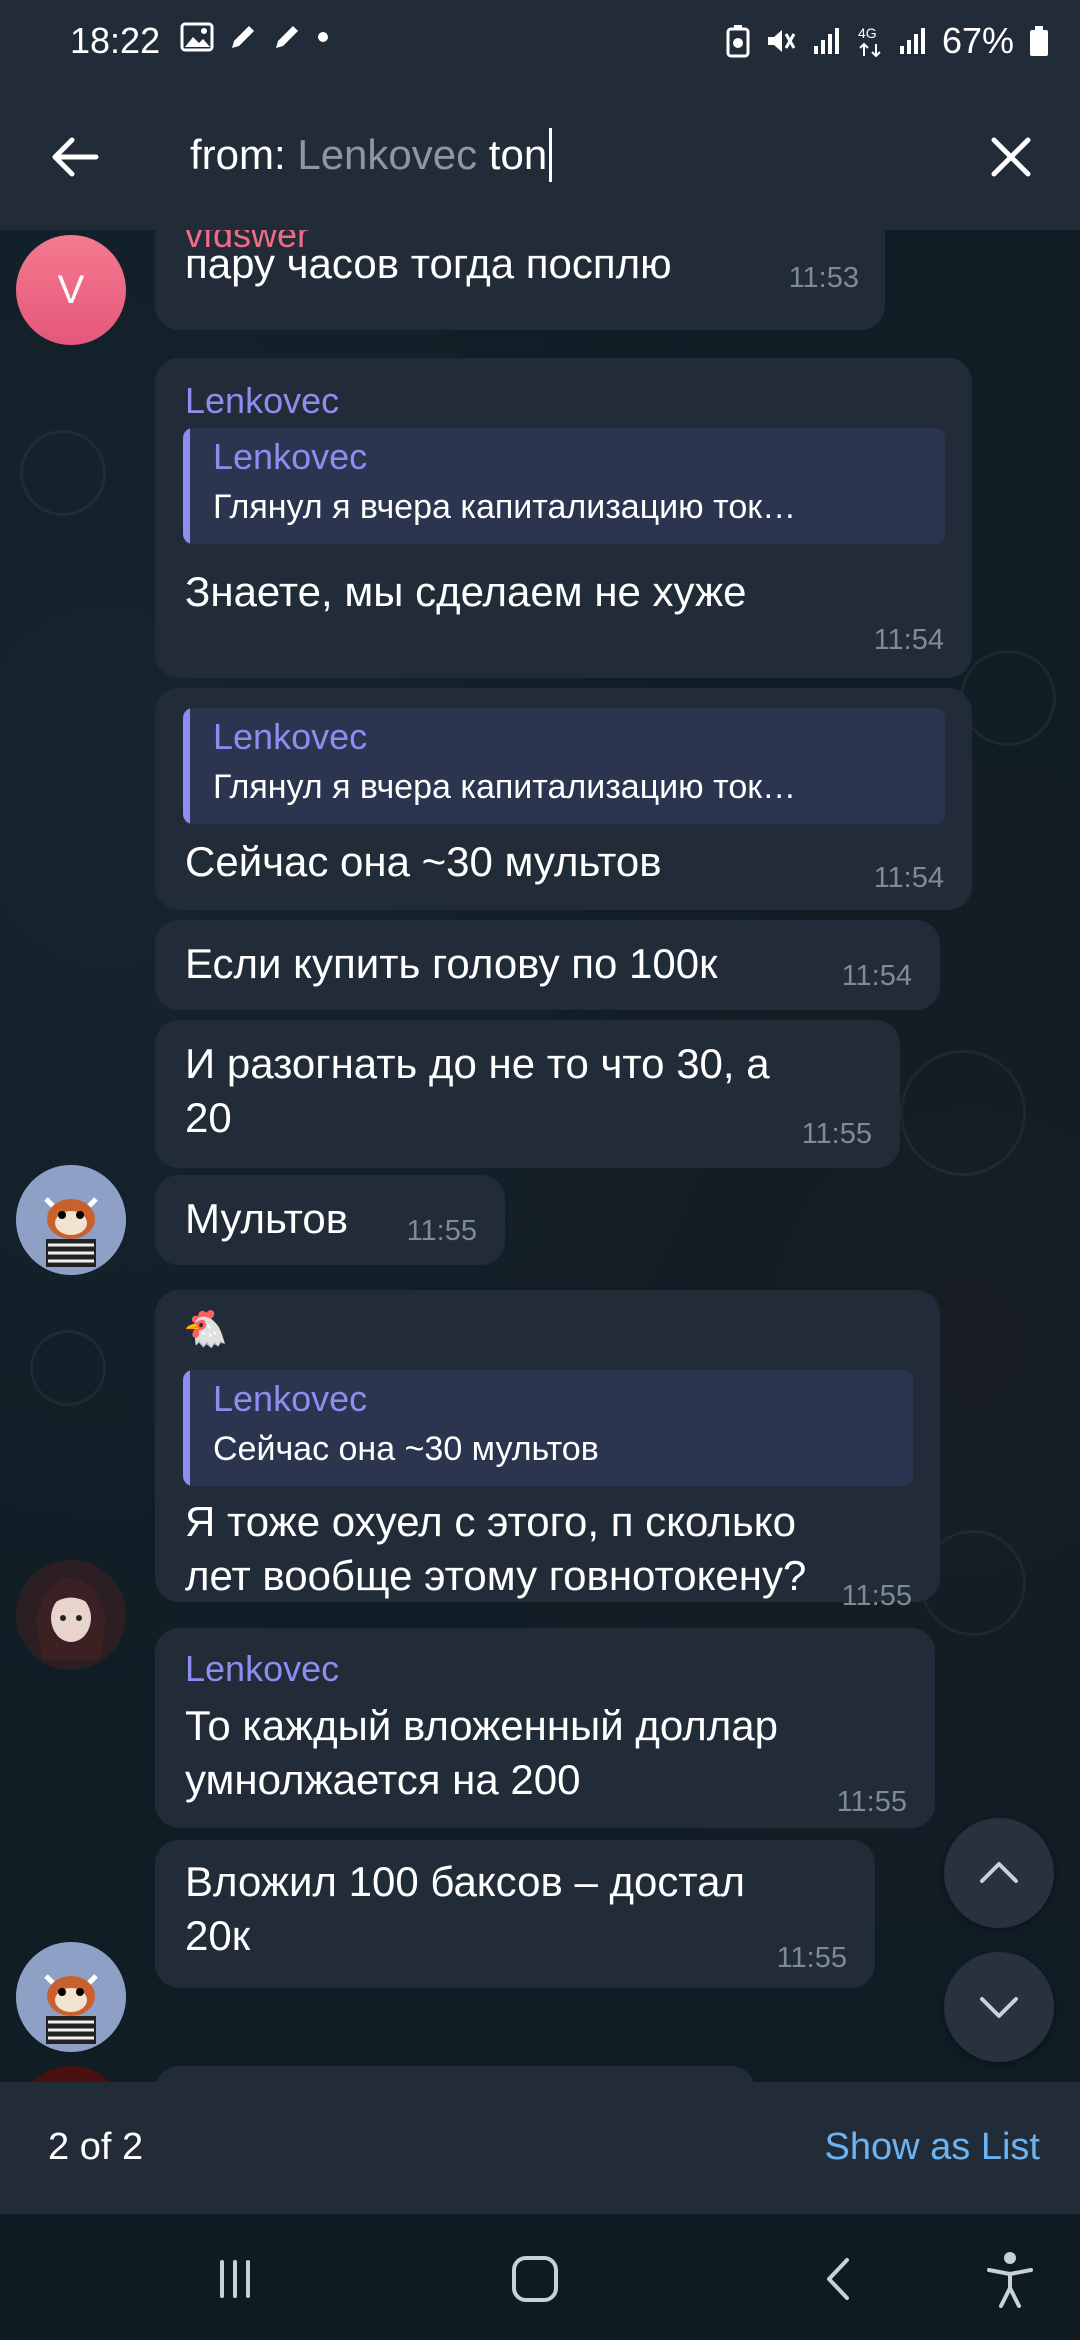  Describe the element at coordinates (428, 263) in the screenshot. I see `message-text: пару часов тогда посплю` at that location.